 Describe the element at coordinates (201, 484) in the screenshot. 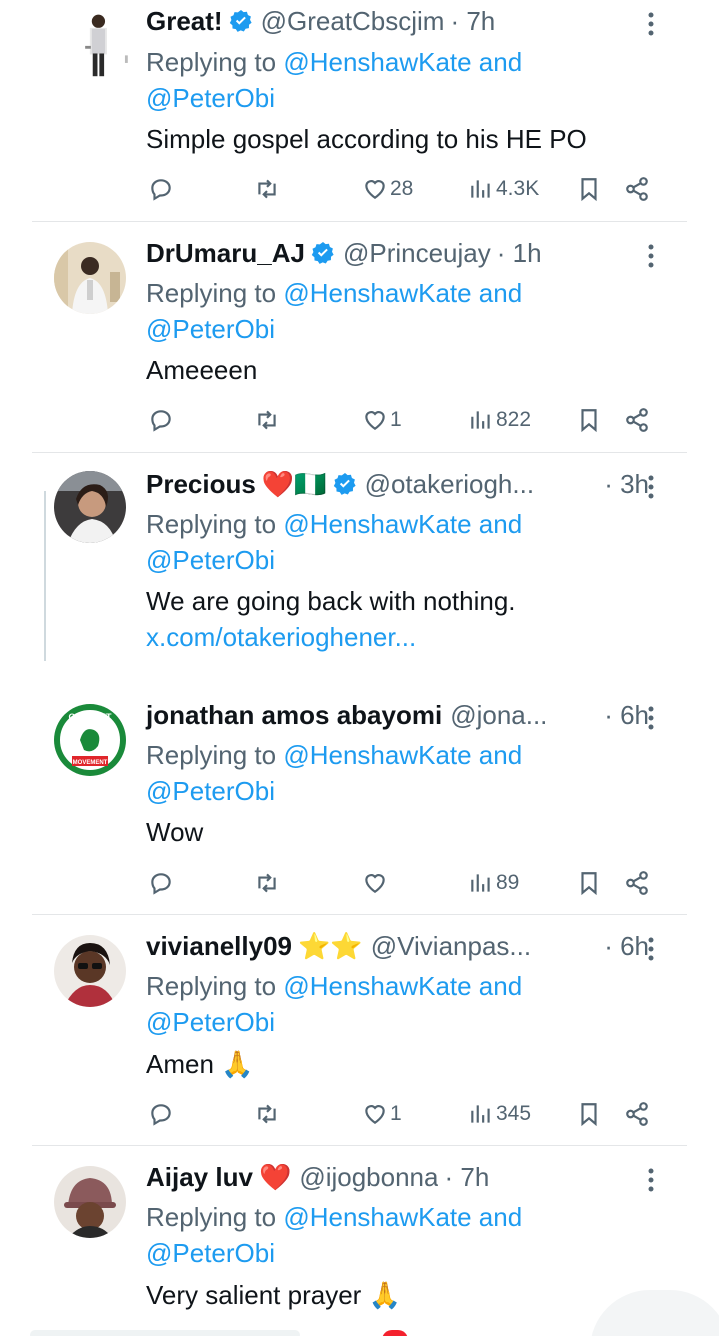

I see `display-name: Precious` at that location.